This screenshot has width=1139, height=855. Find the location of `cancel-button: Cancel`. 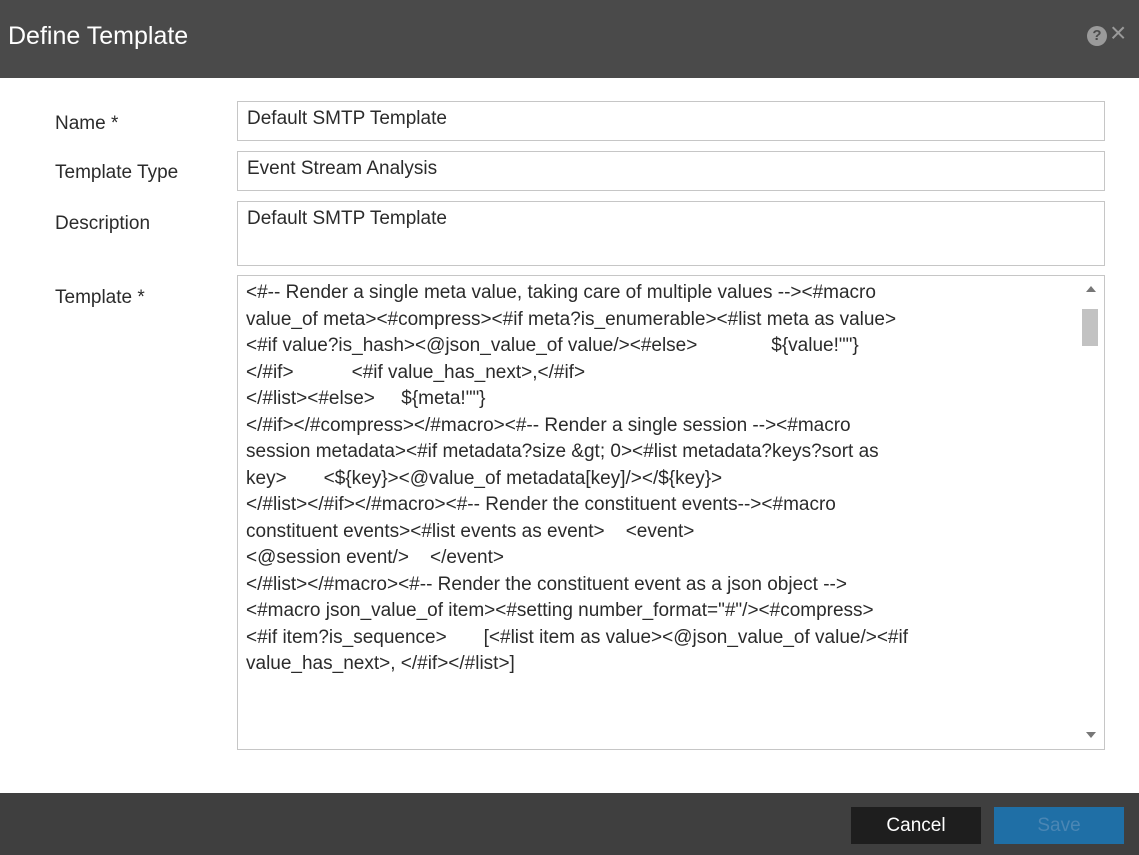

cancel-button: Cancel is located at coordinates (916, 825).